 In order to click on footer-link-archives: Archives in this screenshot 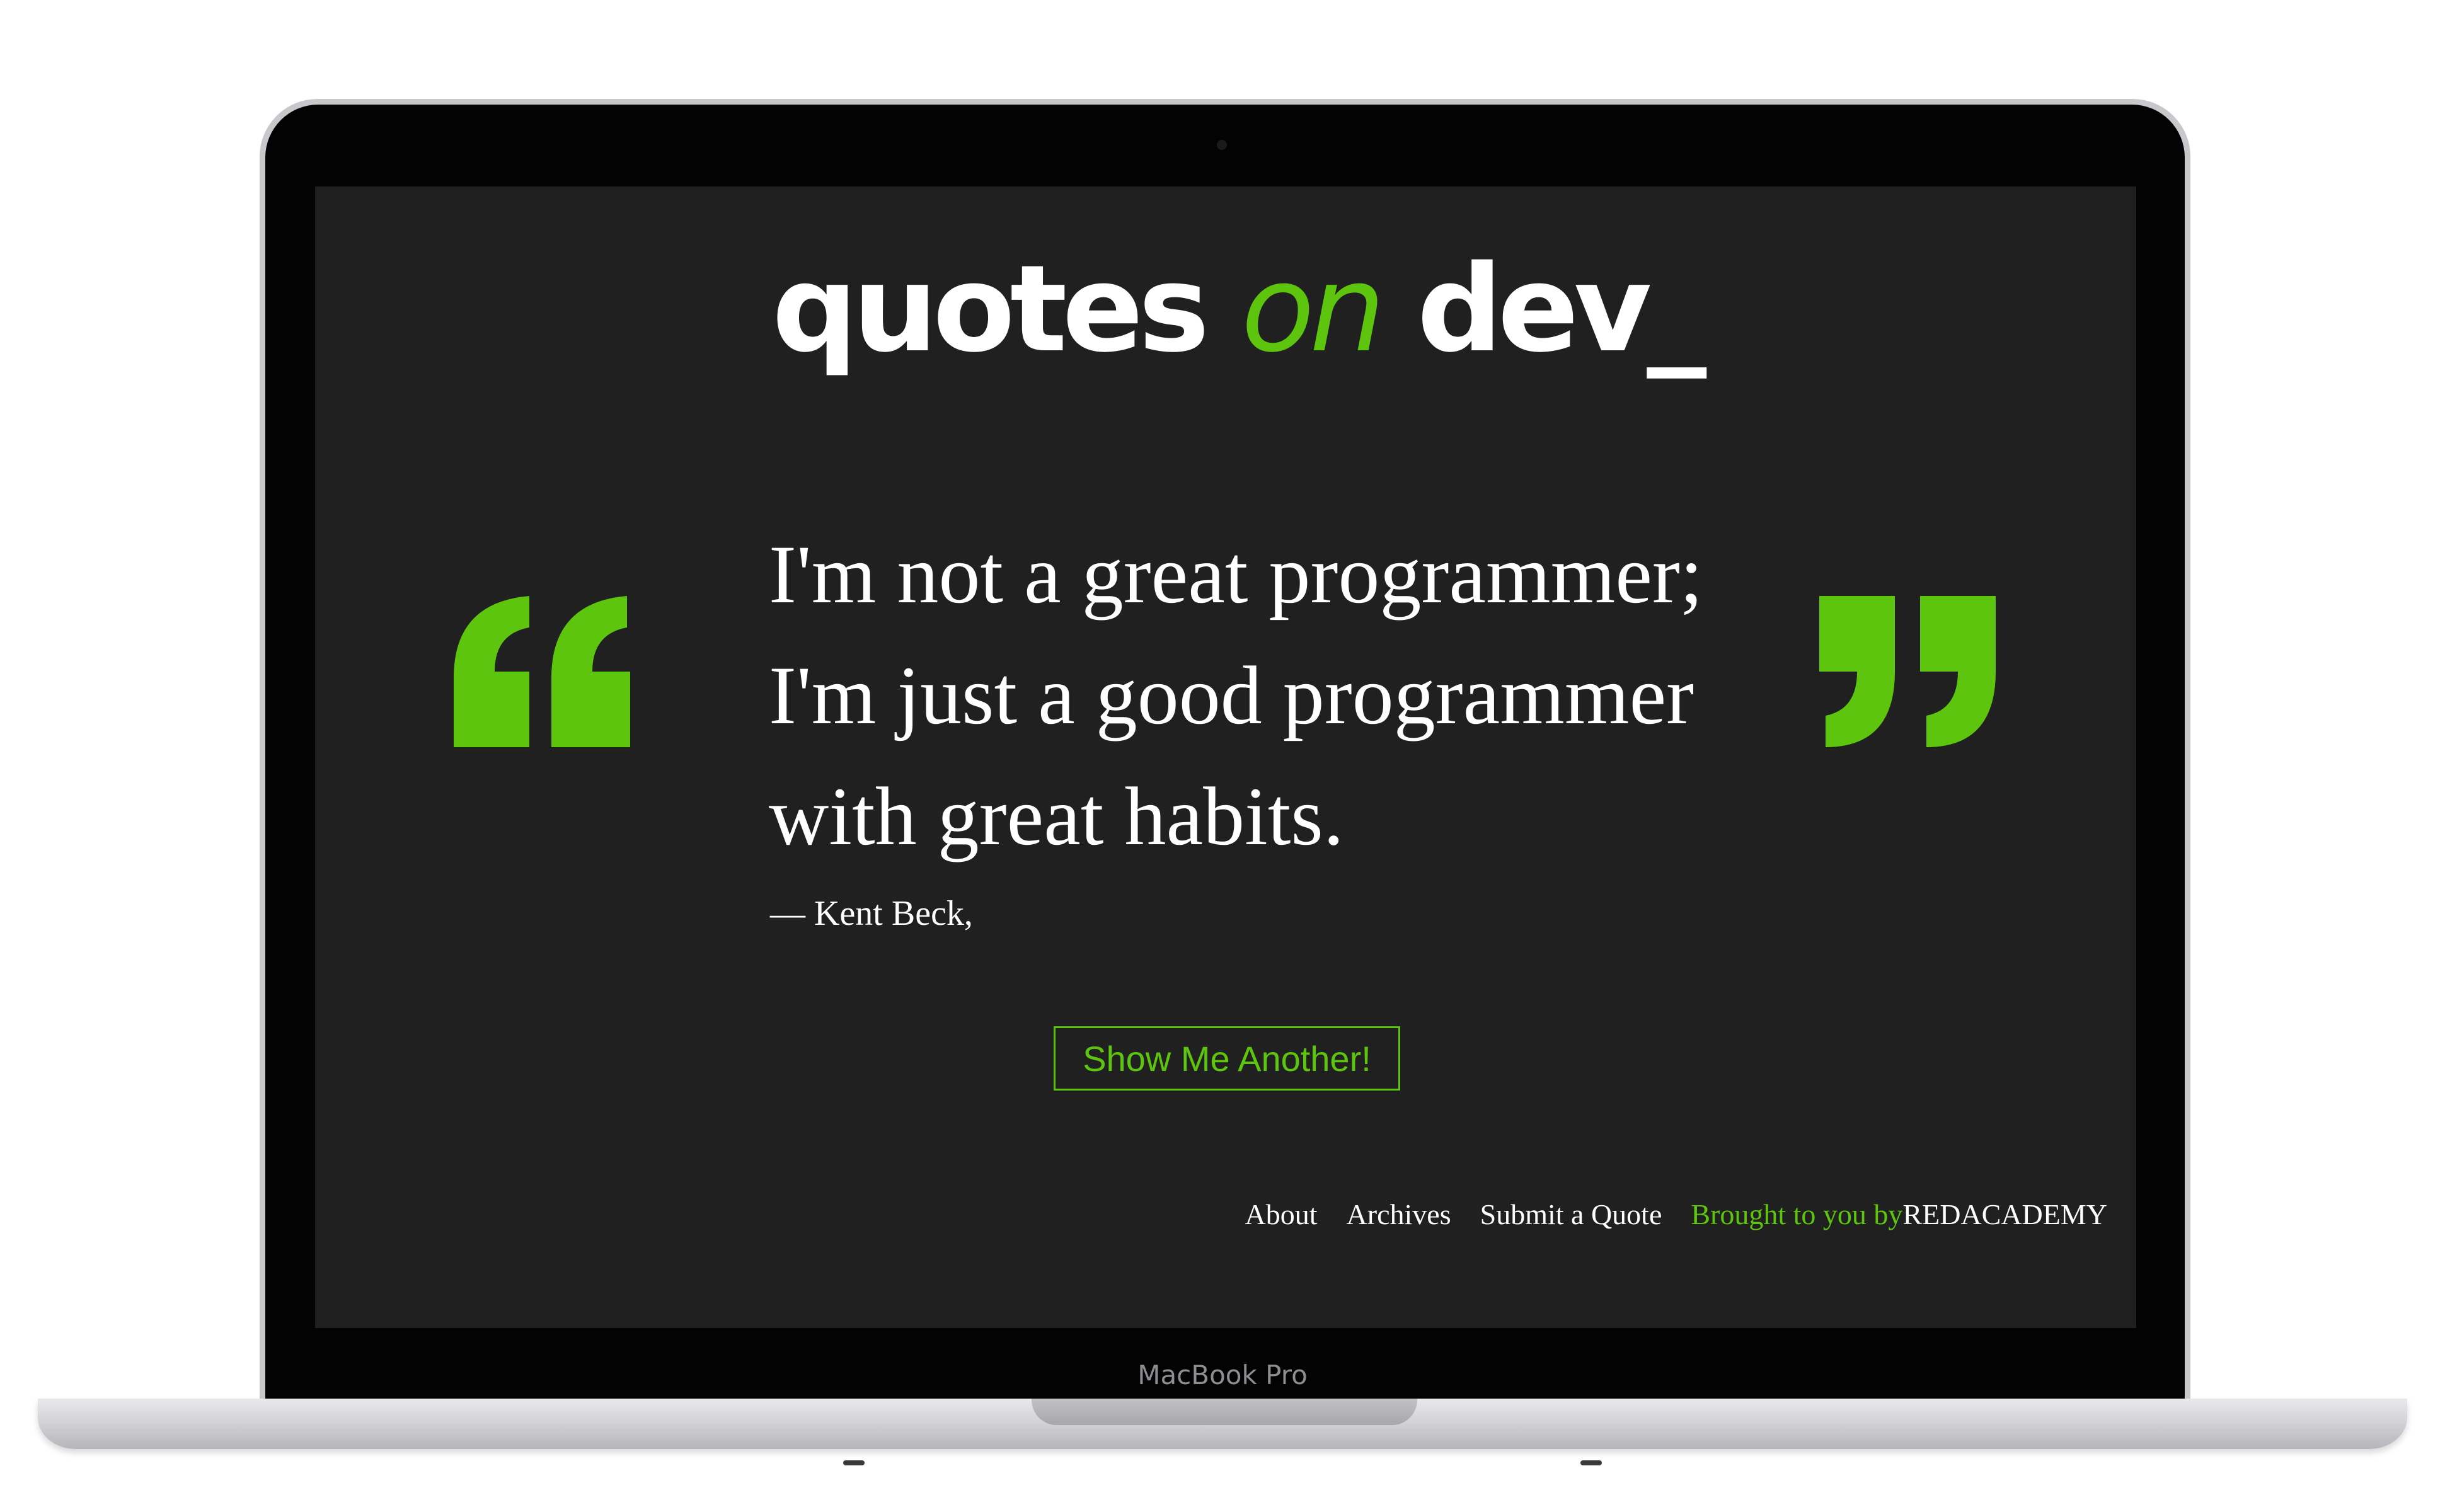, I will do `click(1399, 1214)`.